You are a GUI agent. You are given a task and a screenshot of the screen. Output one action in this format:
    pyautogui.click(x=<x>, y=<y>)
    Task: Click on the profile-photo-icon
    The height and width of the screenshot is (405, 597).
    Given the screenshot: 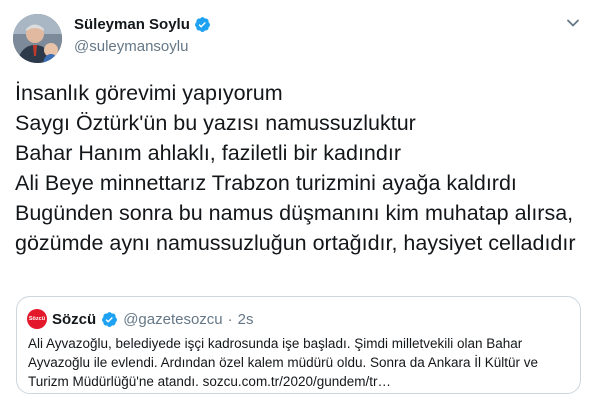 What is the action you would take?
    pyautogui.click(x=37, y=38)
    